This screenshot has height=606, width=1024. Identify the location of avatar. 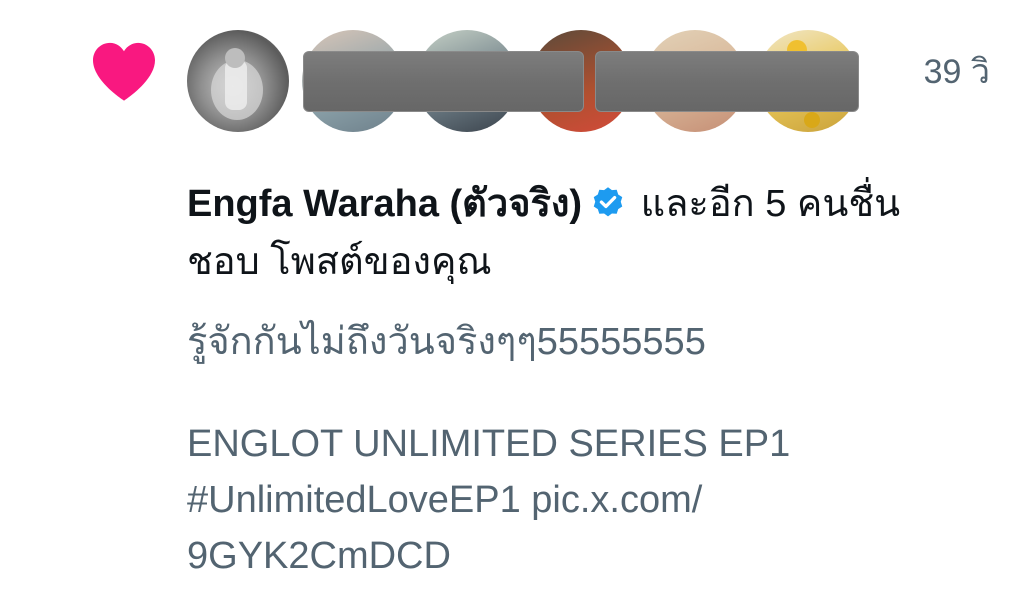
(238, 81).